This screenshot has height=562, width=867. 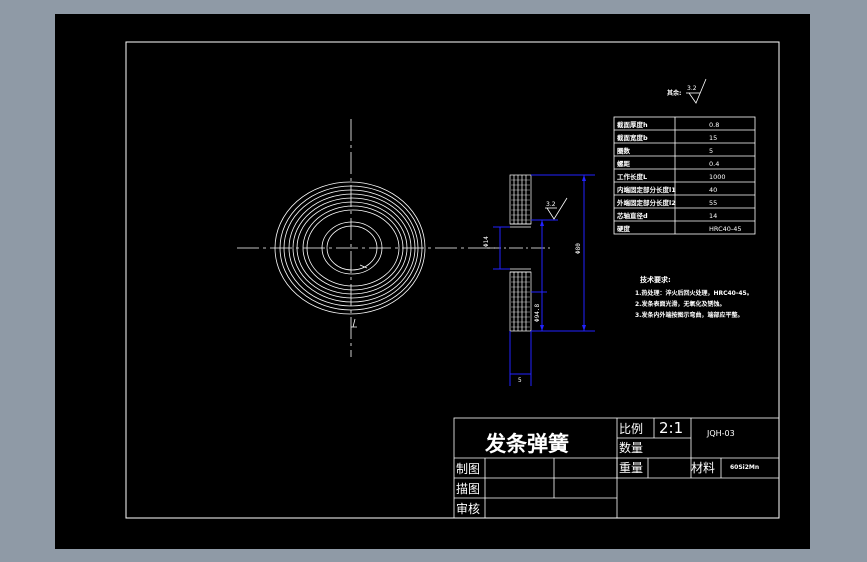 I want to click on material-value: 60Si2Mn, so click(x=744, y=467).